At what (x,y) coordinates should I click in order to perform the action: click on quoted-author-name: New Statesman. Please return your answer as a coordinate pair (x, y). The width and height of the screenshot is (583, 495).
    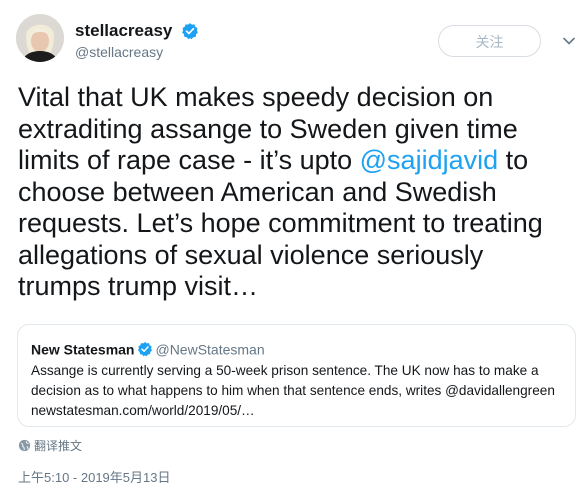
    Looking at the image, I should click on (83, 349).